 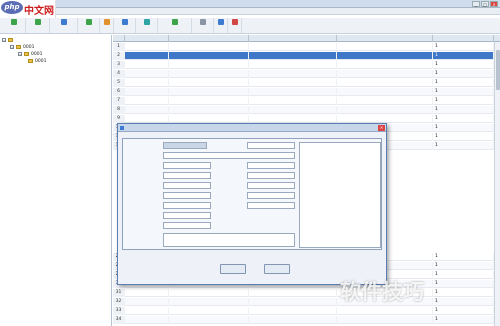 I want to click on table-row: 61, so click(x=306, y=92).